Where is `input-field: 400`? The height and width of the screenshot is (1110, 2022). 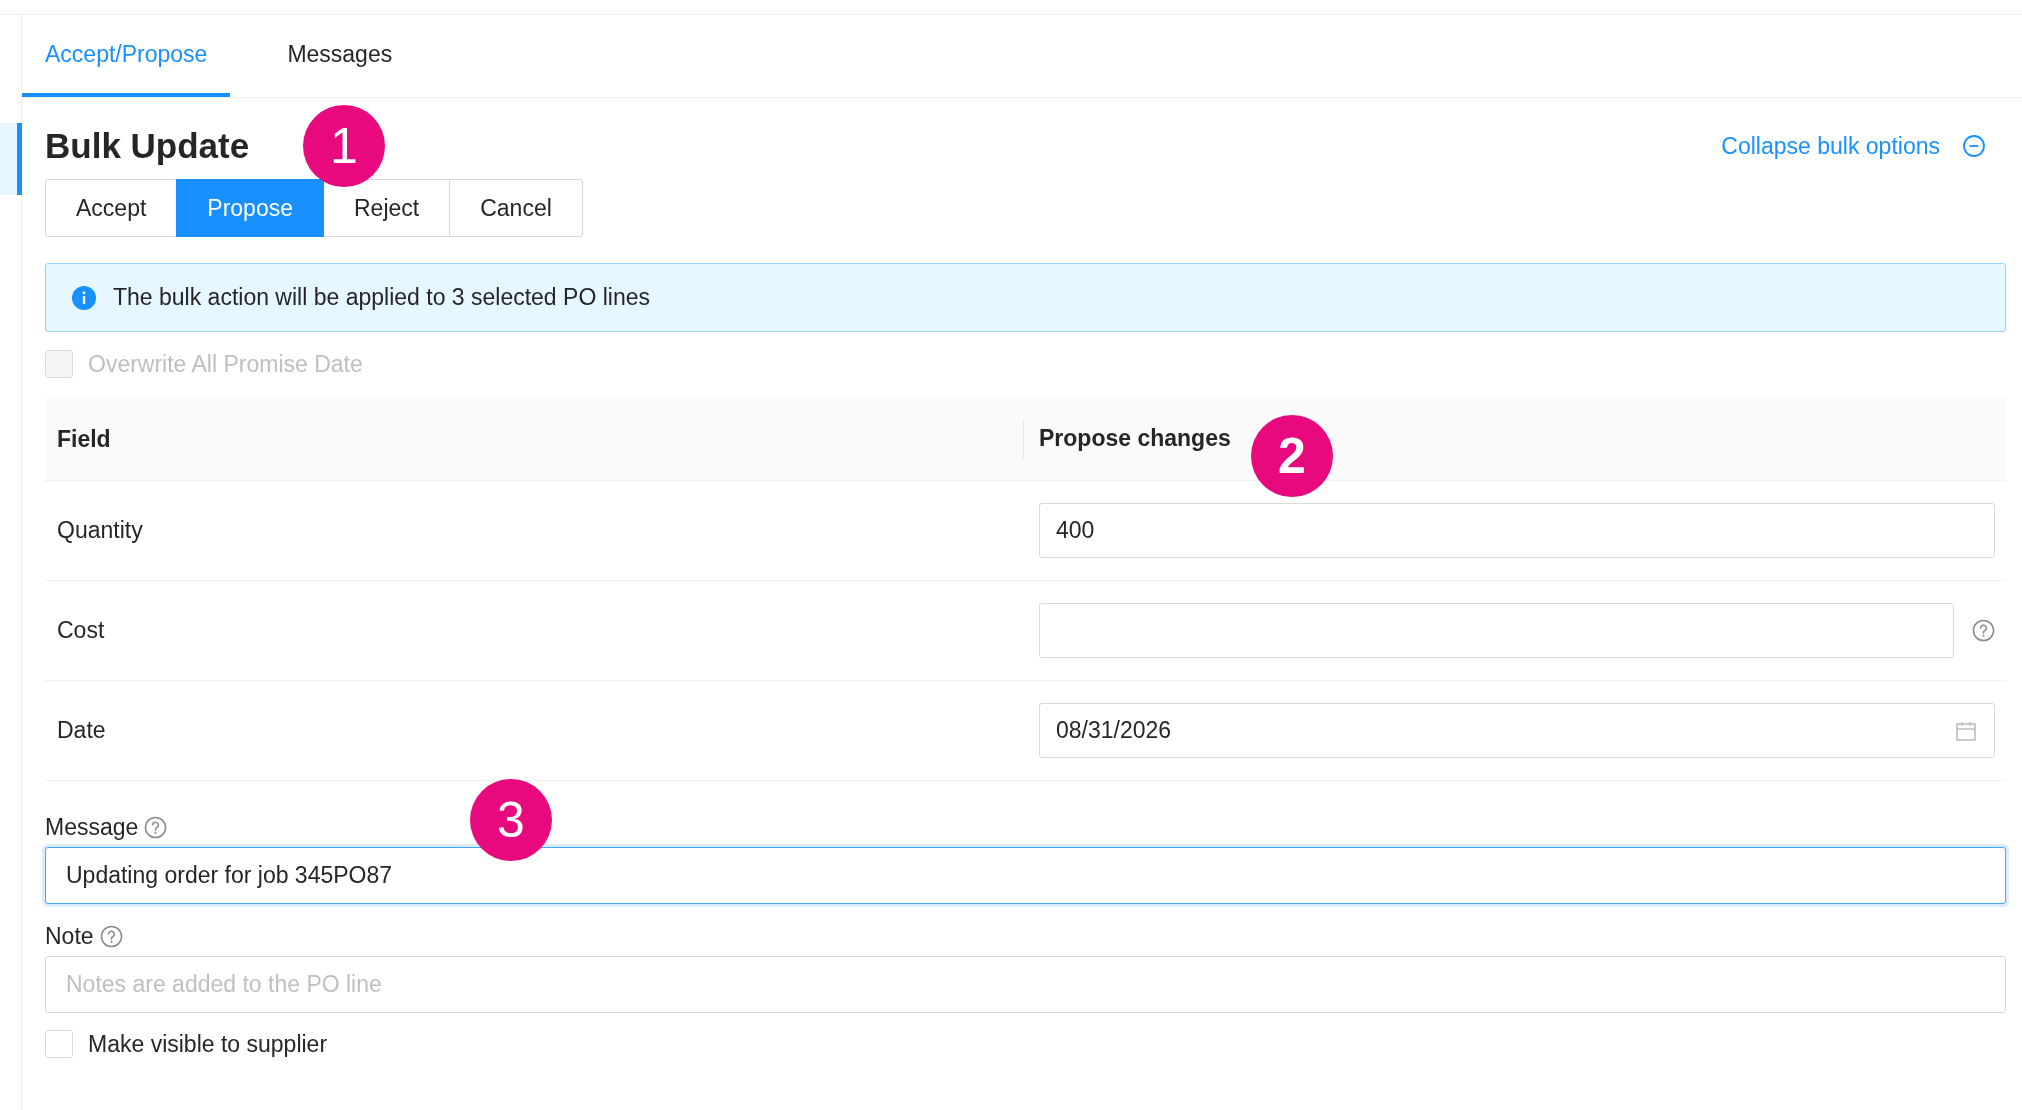 input-field: 400 is located at coordinates (1517, 530).